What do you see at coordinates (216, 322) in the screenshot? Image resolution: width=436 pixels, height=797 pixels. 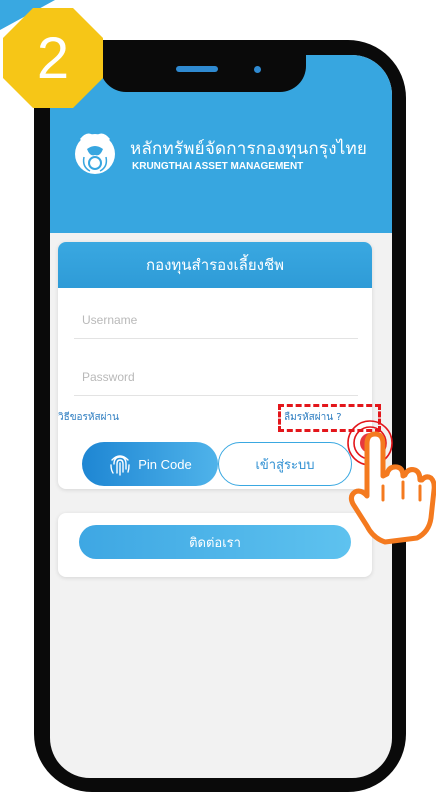 I see `username-field: Username` at bounding box center [216, 322].